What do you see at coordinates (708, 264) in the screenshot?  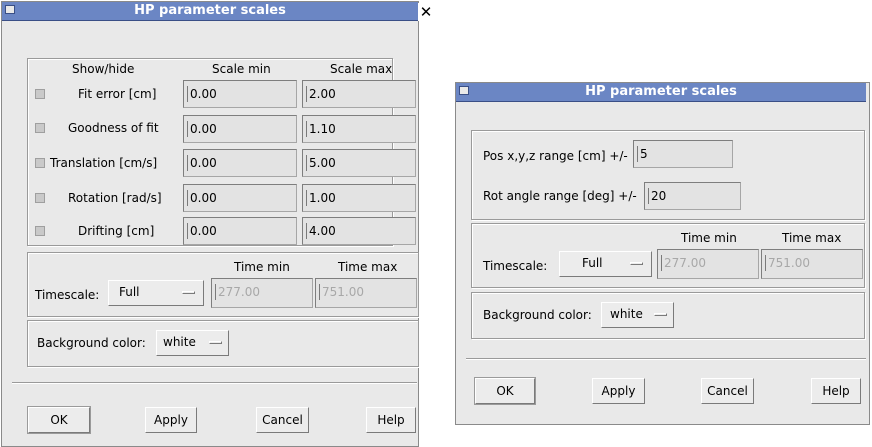 I see `time-min-field-2: 277.00` at bounding box center [708, 264].